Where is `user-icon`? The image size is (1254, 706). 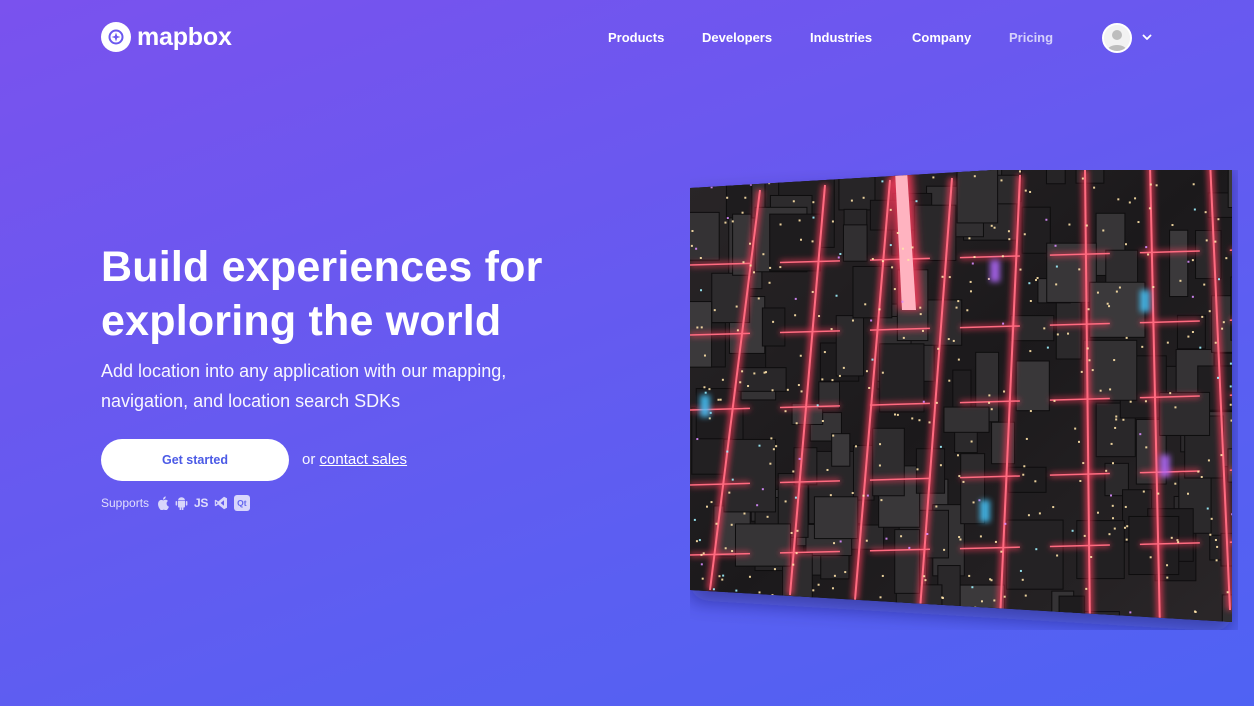 user-icon is located at coordinates (1117, 38).